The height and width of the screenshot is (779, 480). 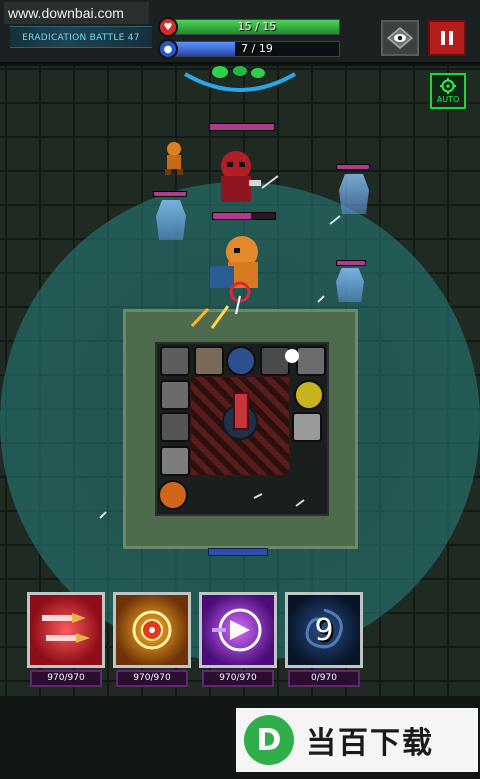 I want to click on skill-slot-2: 970/970, so click(x=152, y=641).